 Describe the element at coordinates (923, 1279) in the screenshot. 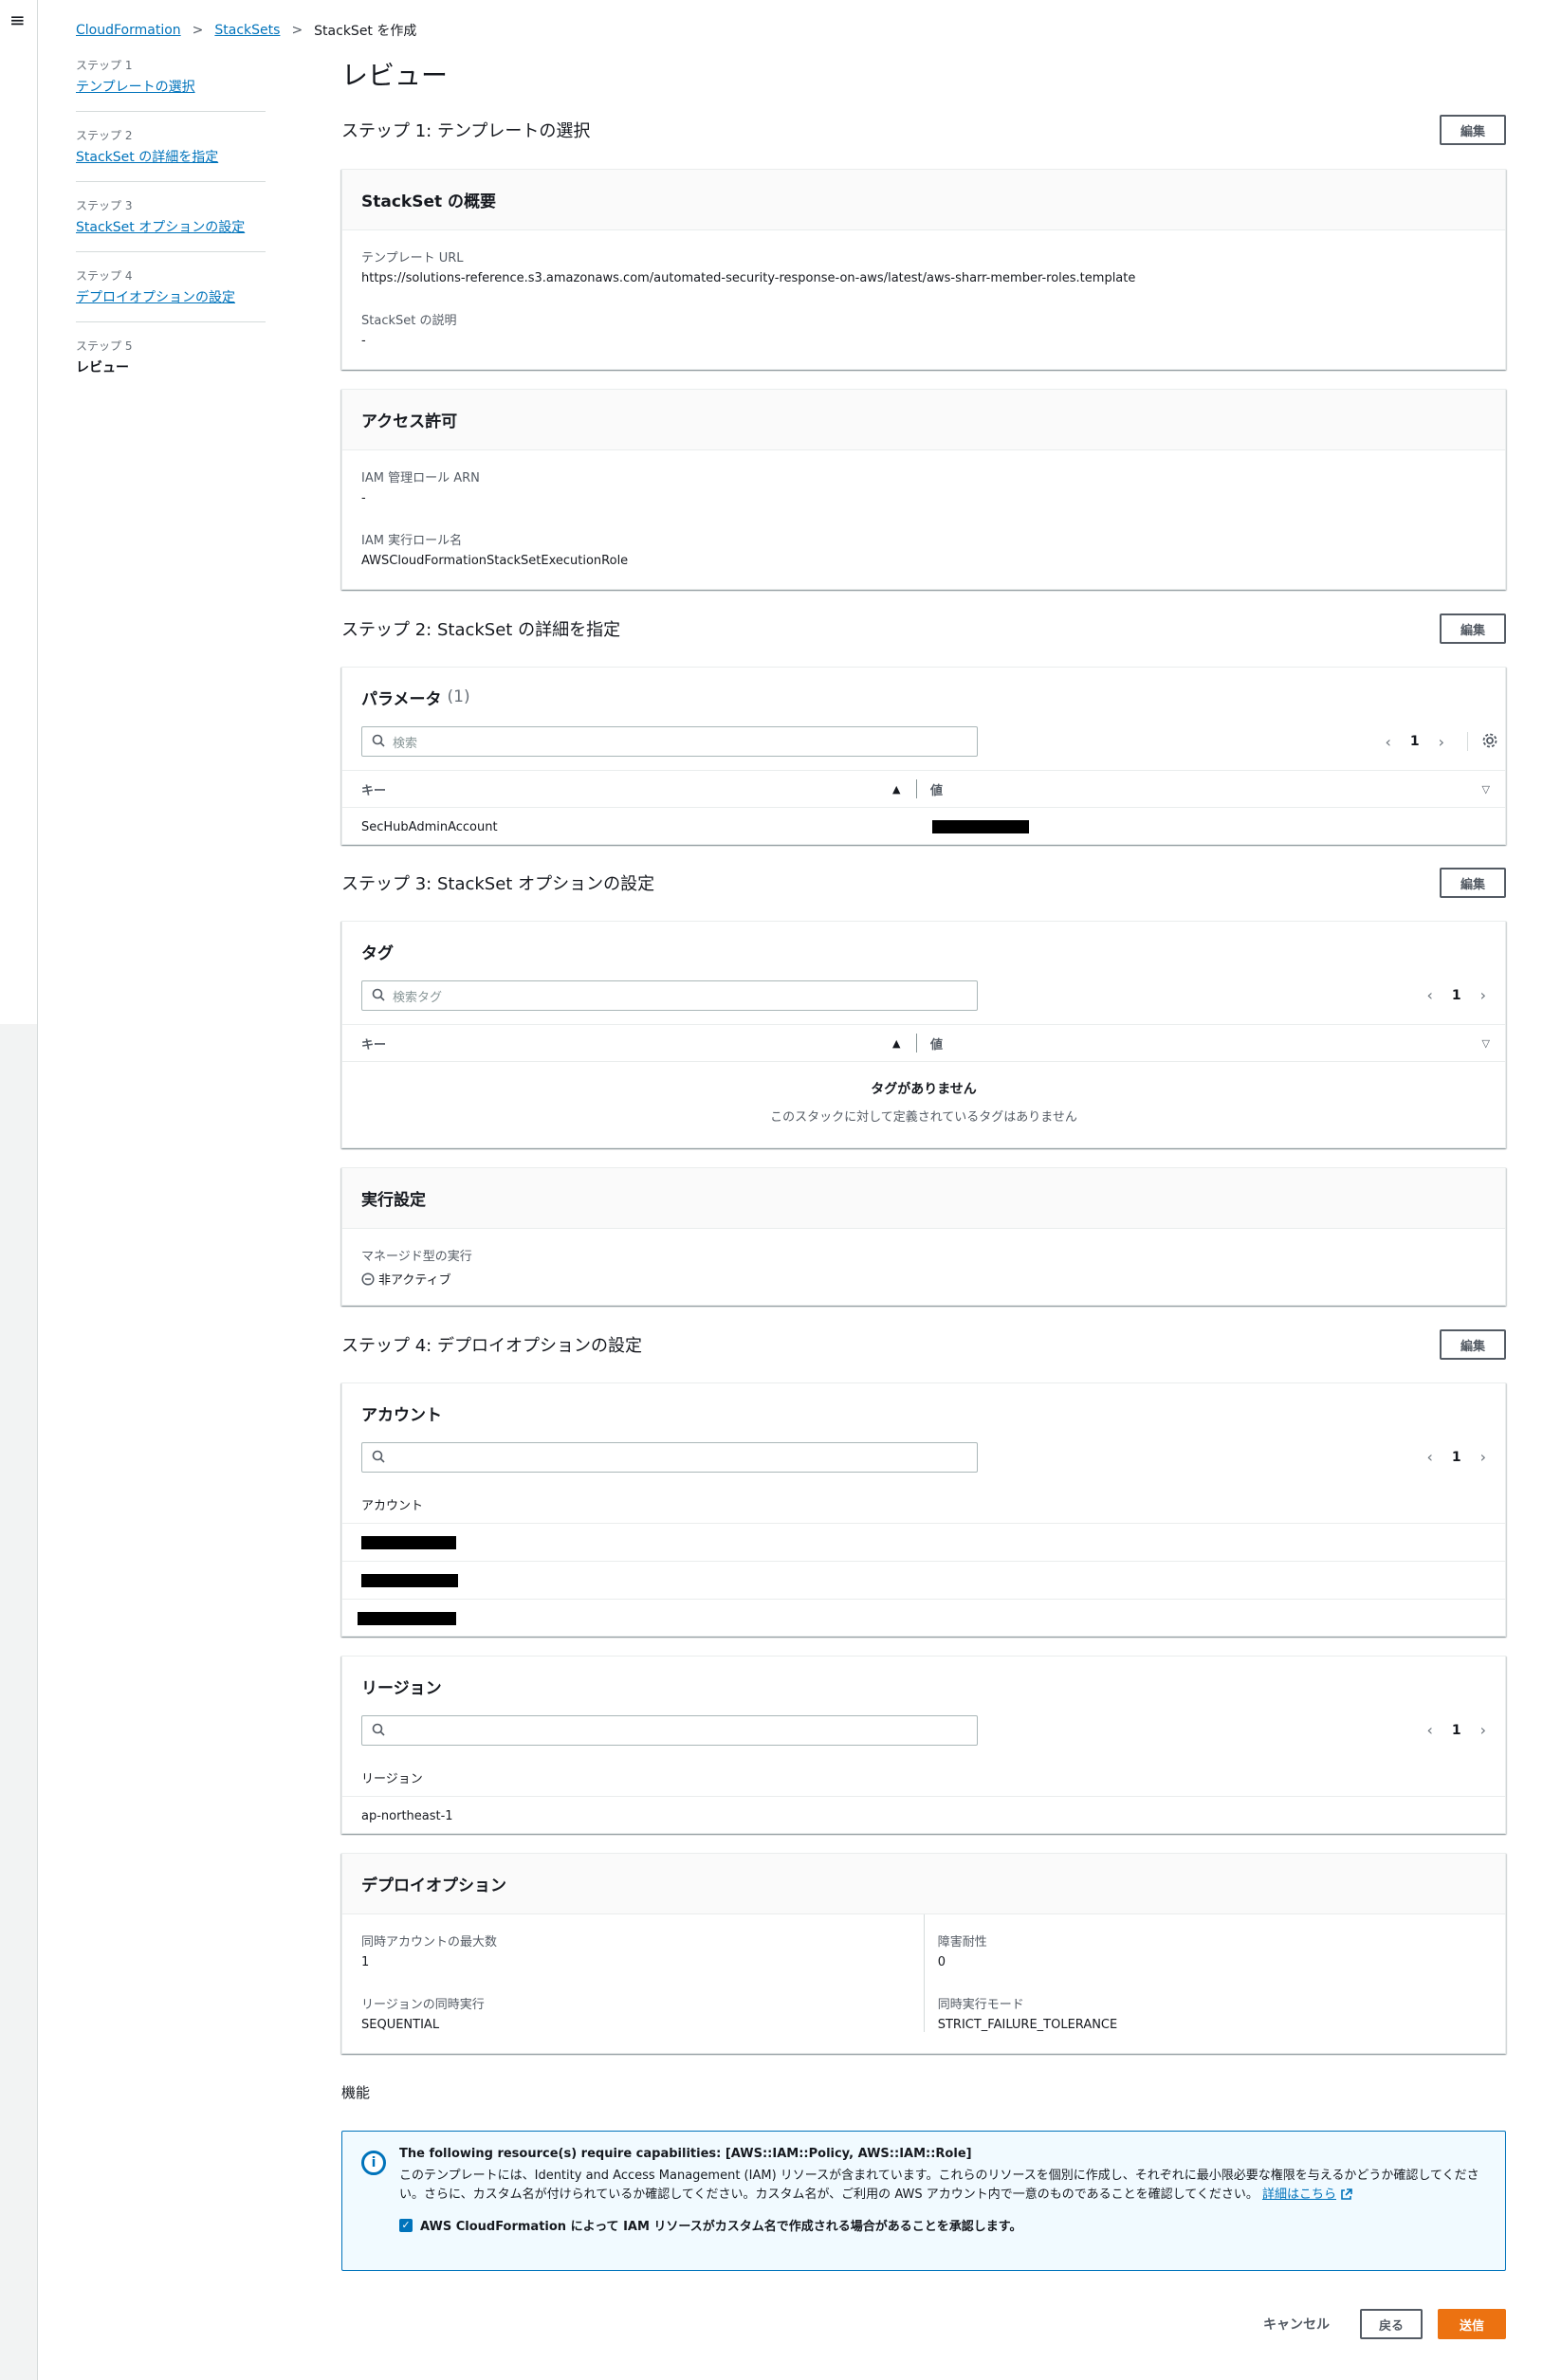

I see `managed-exec-value: 非アクティブ` at that location.